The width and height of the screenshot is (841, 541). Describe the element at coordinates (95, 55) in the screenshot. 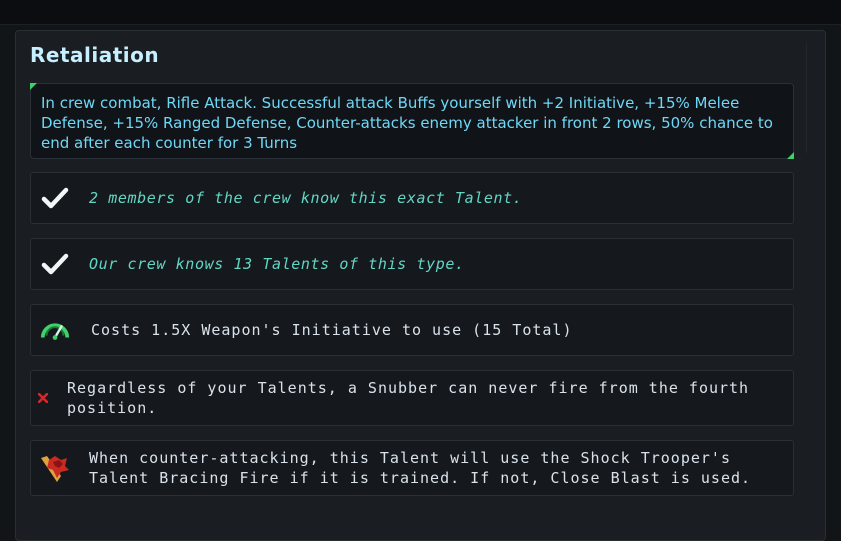

I see `talent-title: Retaliation` at that location.